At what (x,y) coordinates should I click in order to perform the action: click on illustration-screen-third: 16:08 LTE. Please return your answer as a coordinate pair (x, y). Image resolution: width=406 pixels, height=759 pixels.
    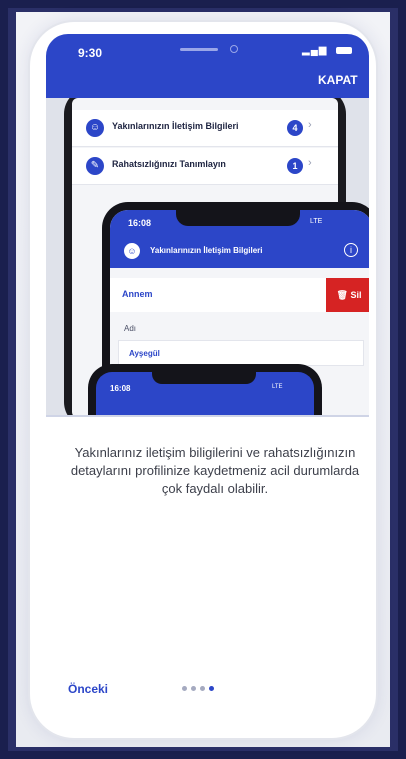
    Looking at the image, I should click on (205, 393).